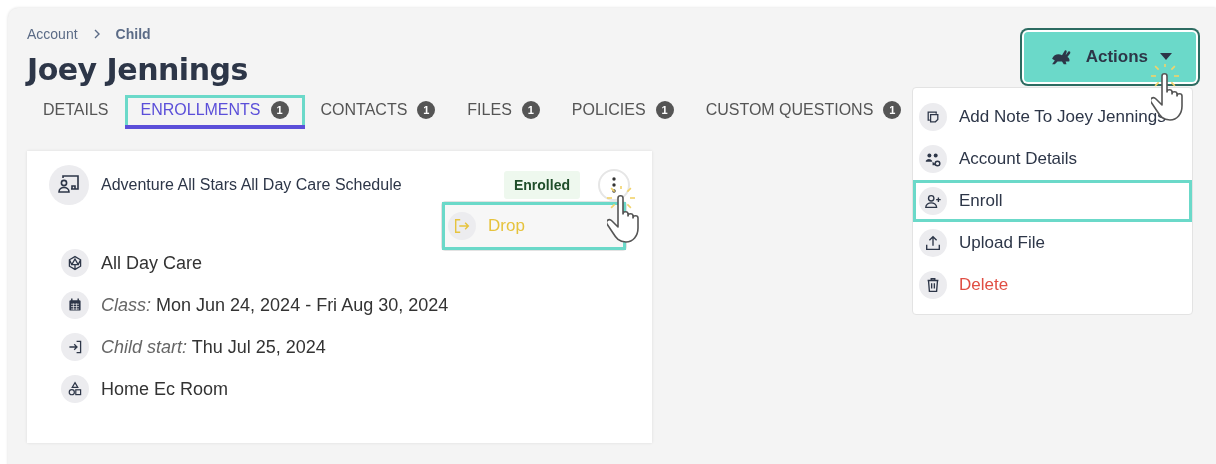  I want to click on enrollment-title: Adventure All Stars All Day Care Schedule, so click(252, 185).